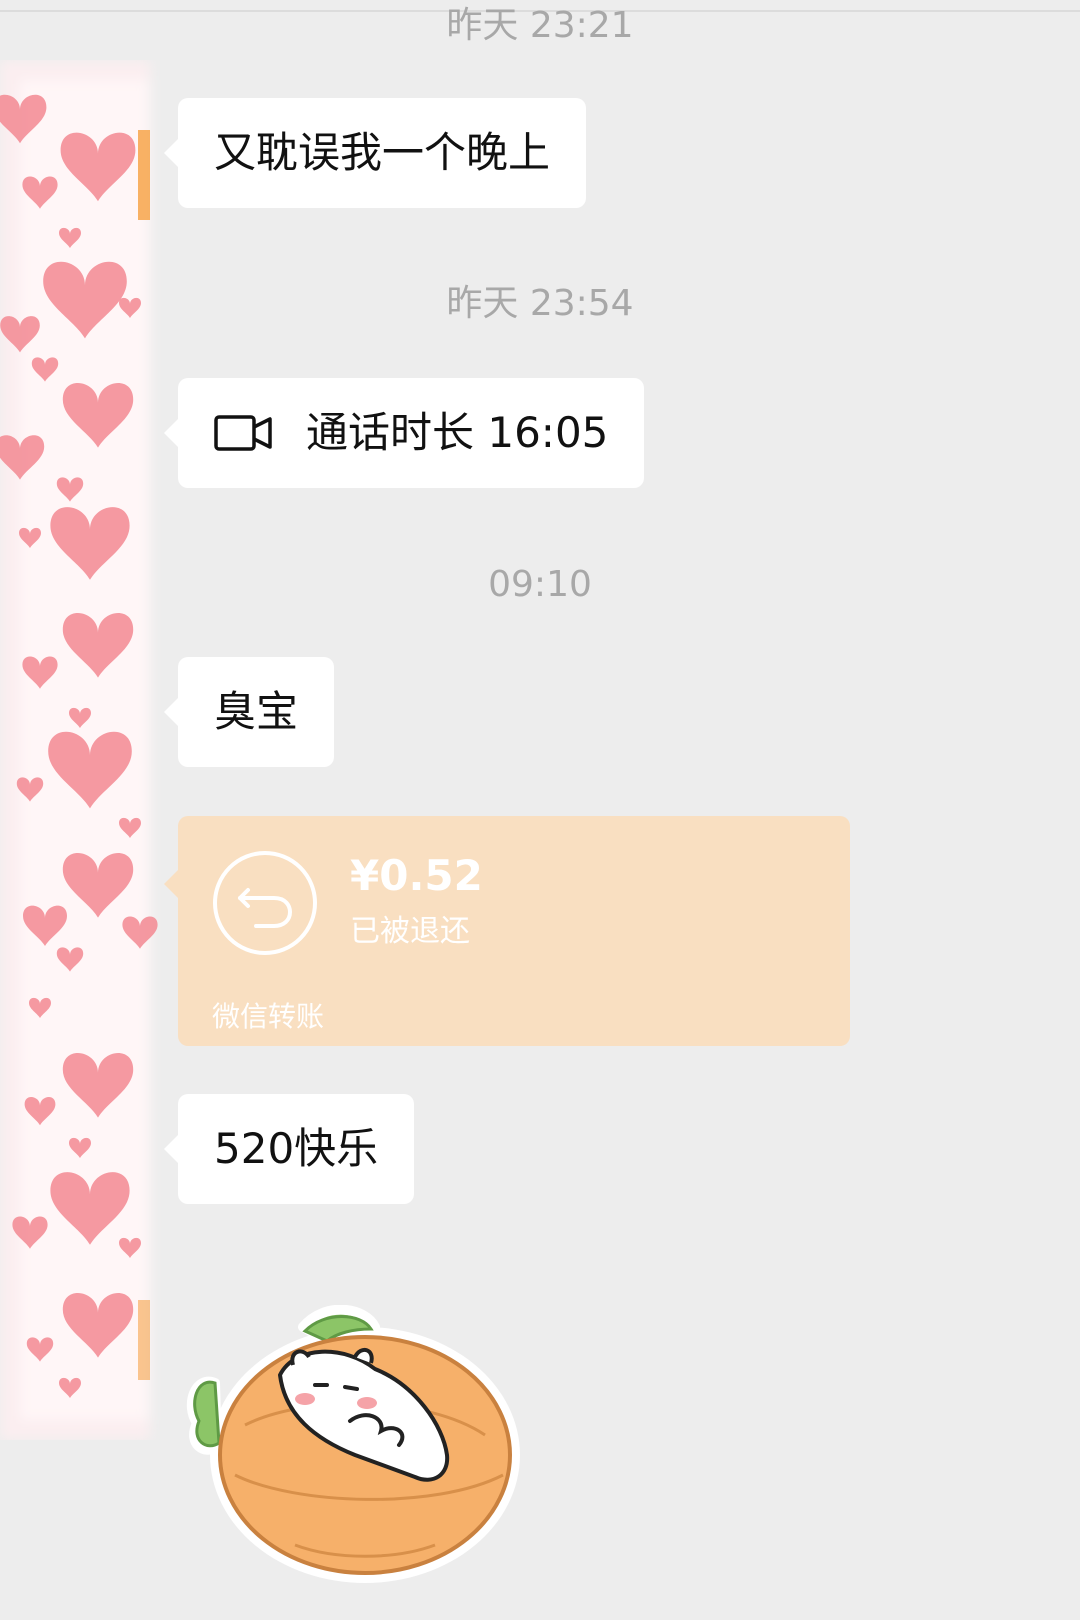  I want to click on timestamp: 09:10, so click(540, 584).